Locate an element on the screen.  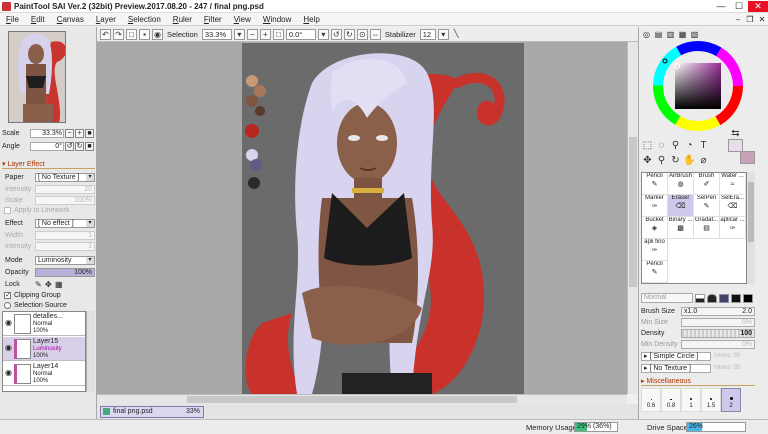
rgb-slider-mode-icon: ▤ is located at coordinates (658, 34).